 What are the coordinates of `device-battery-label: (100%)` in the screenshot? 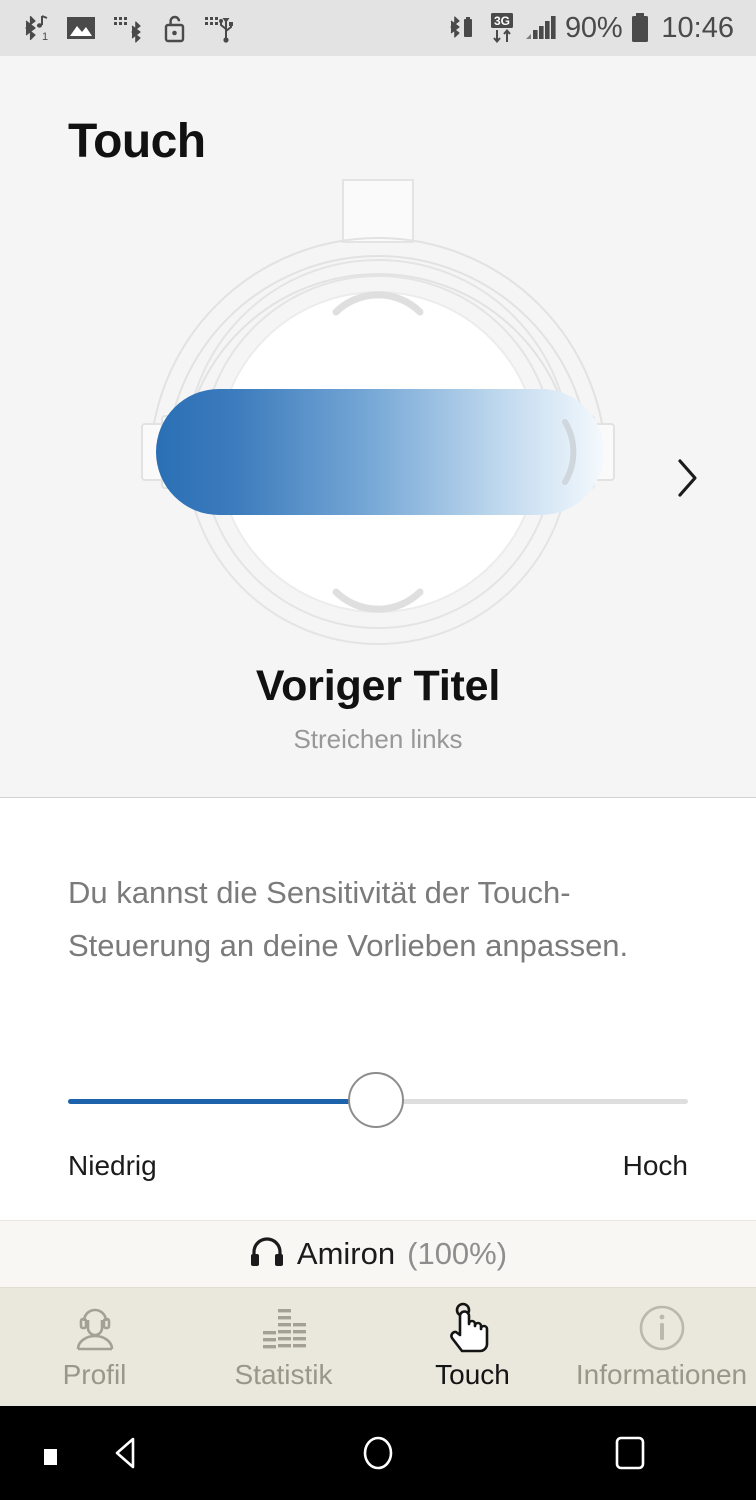 It's located at (457, 1253).